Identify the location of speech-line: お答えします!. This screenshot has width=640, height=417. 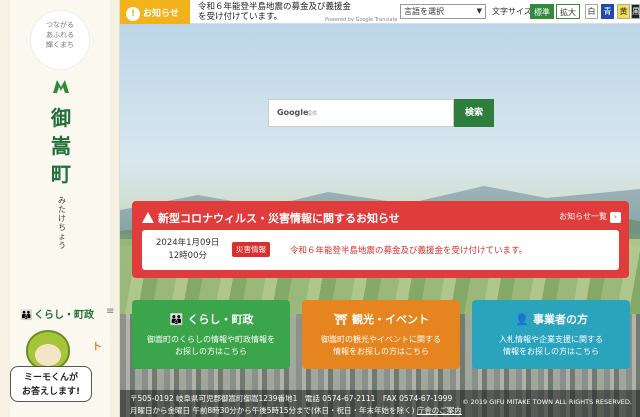
(51, 392).